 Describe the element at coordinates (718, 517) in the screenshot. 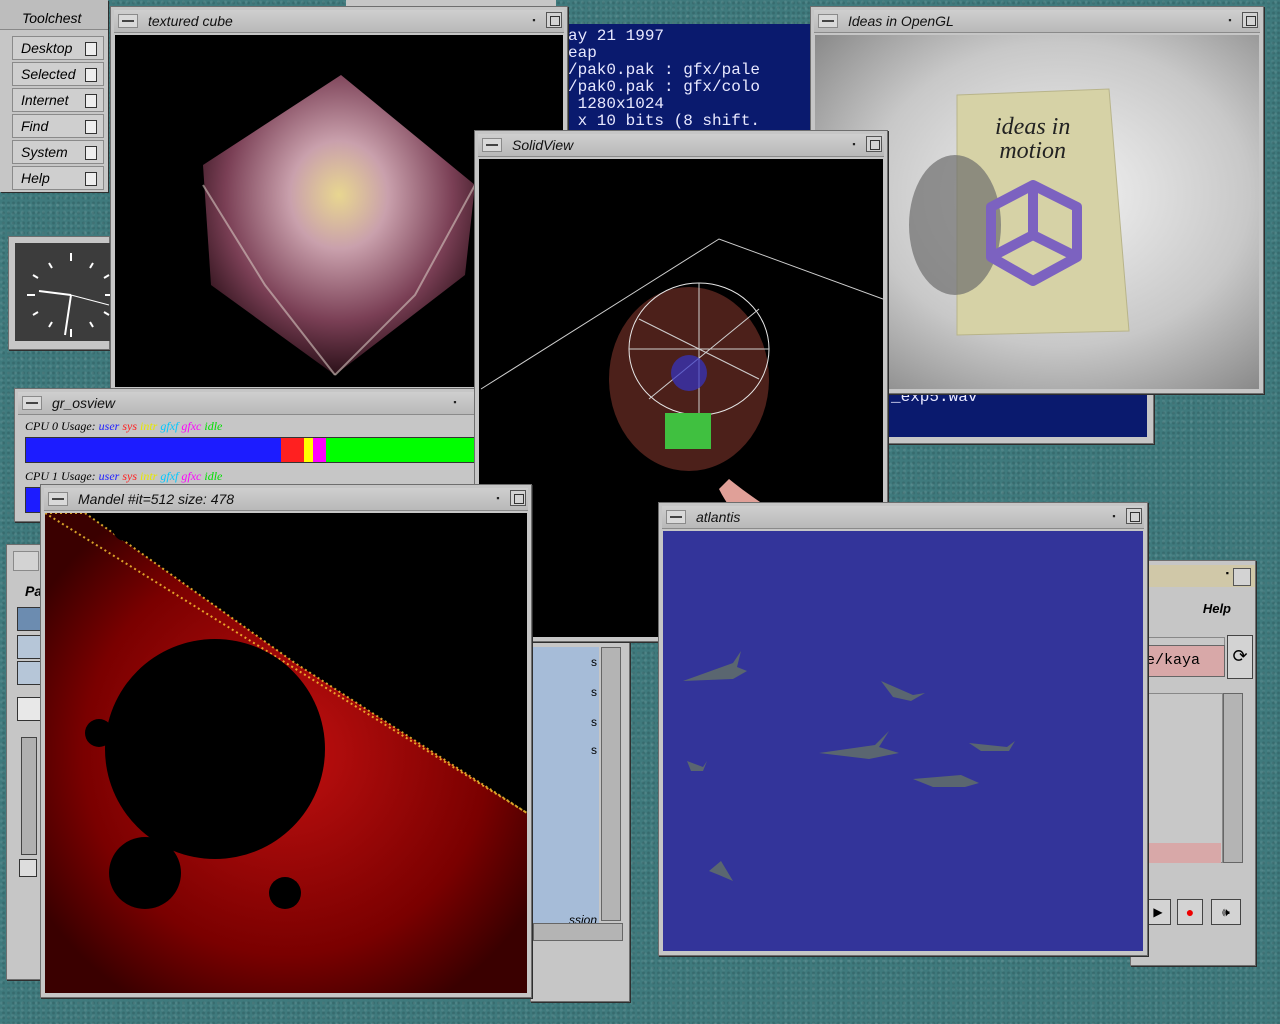

I see `window-title: atlantis` at that location.